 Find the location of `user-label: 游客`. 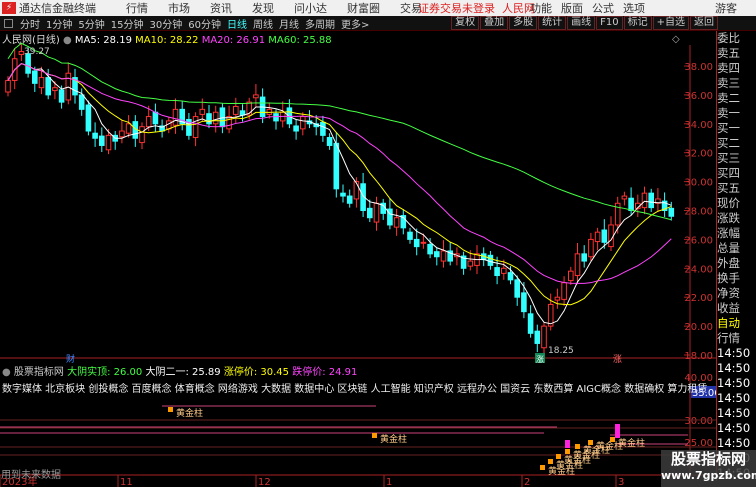

user-label: 游客 is located at coordinates (726, 8).